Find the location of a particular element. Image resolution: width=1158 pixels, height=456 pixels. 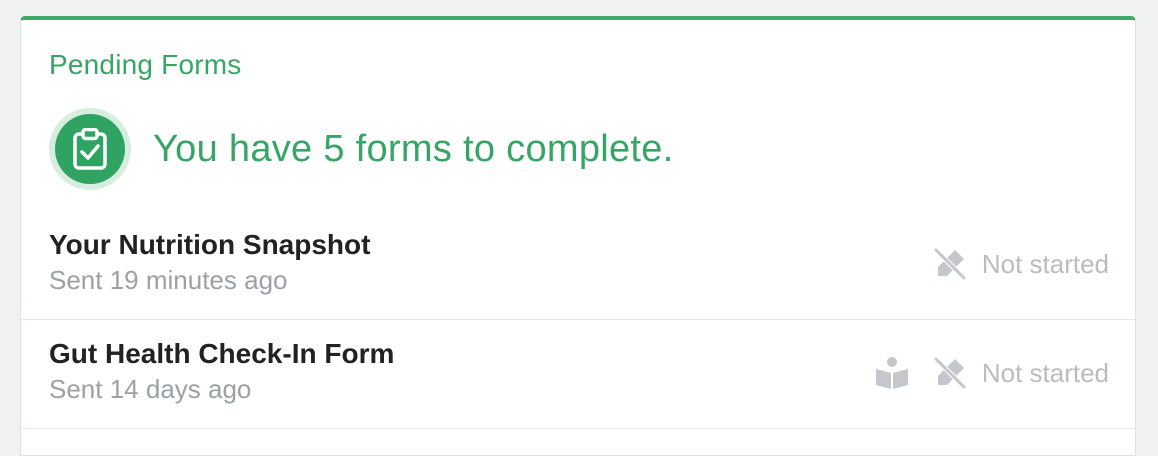

forms-summary: You have 5 forms to complete. is located at coordinates (361, 149).